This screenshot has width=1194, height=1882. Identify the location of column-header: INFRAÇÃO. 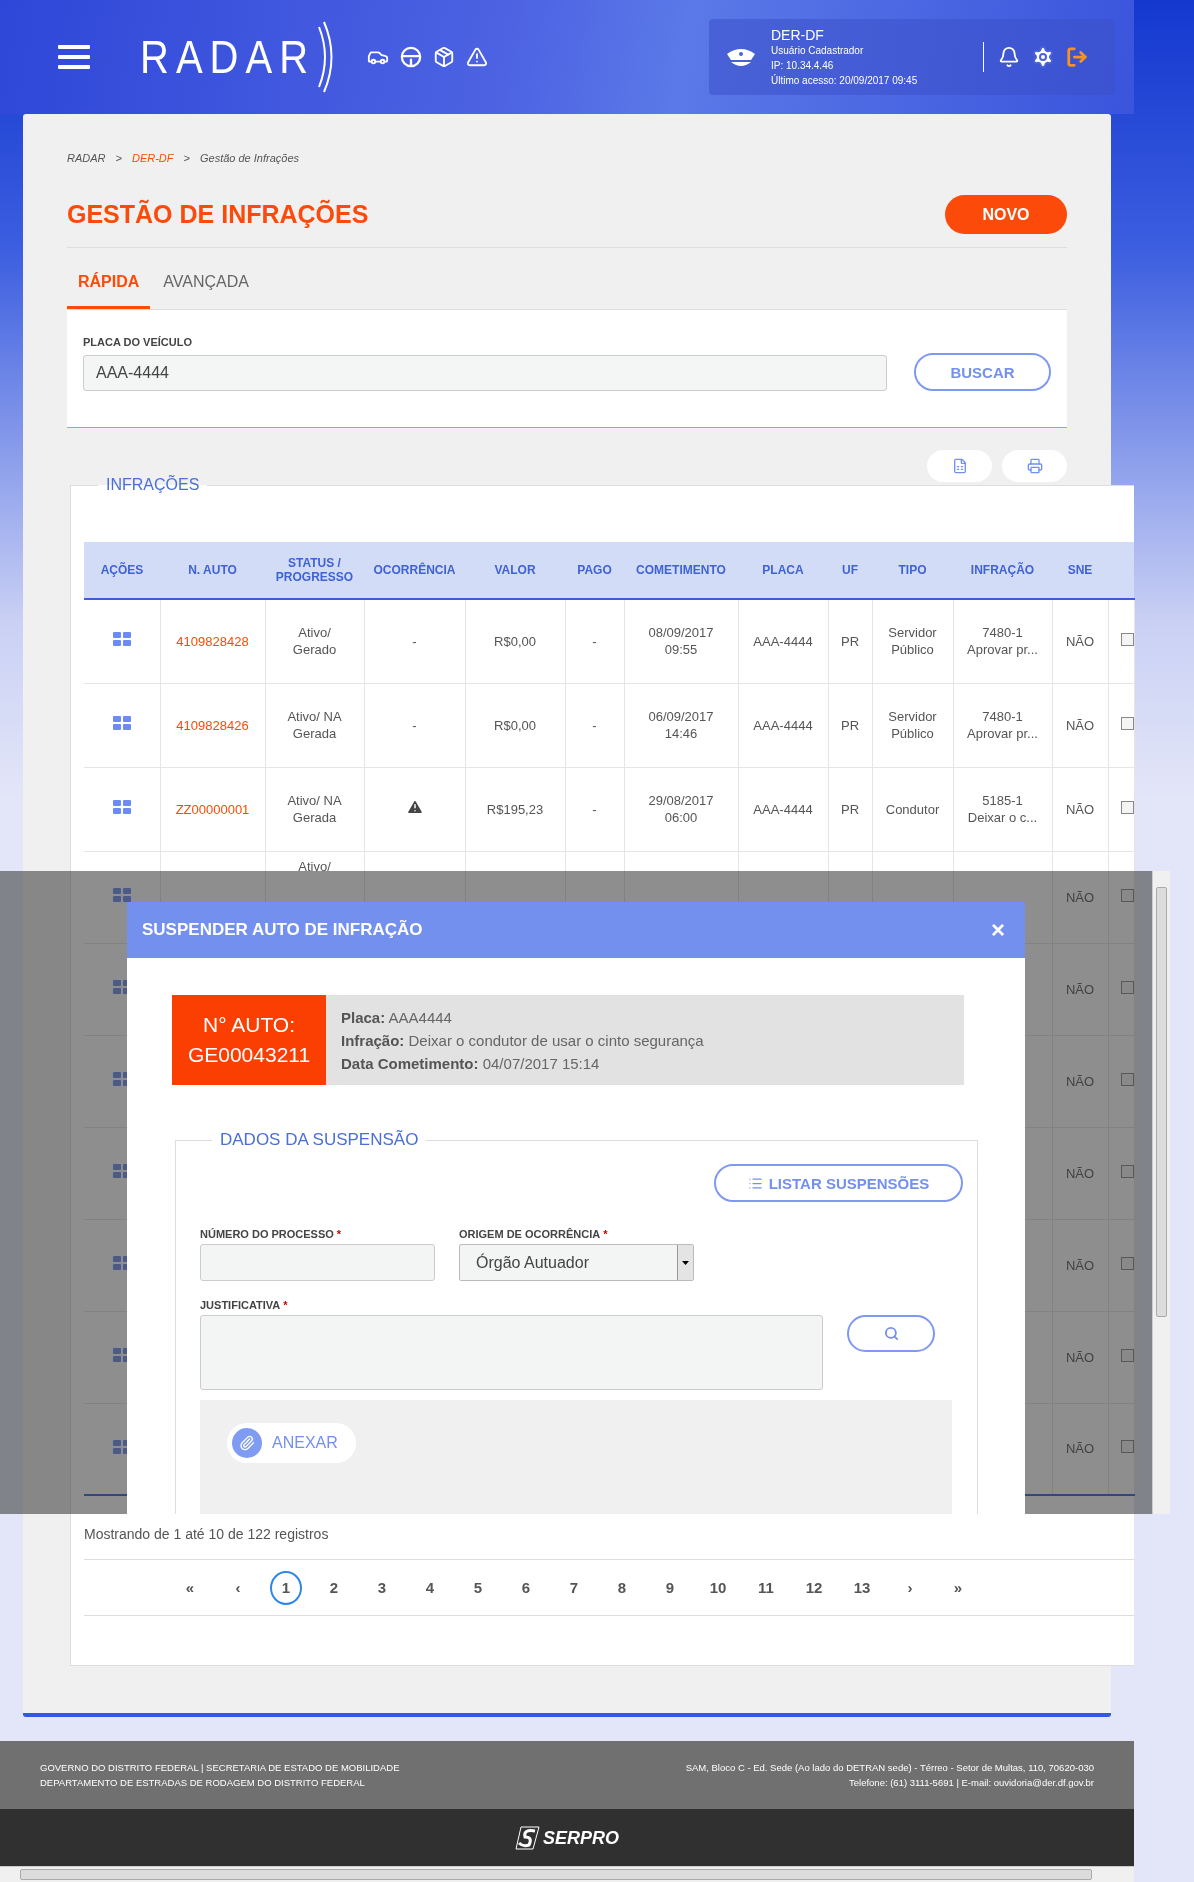
(1002, 570).